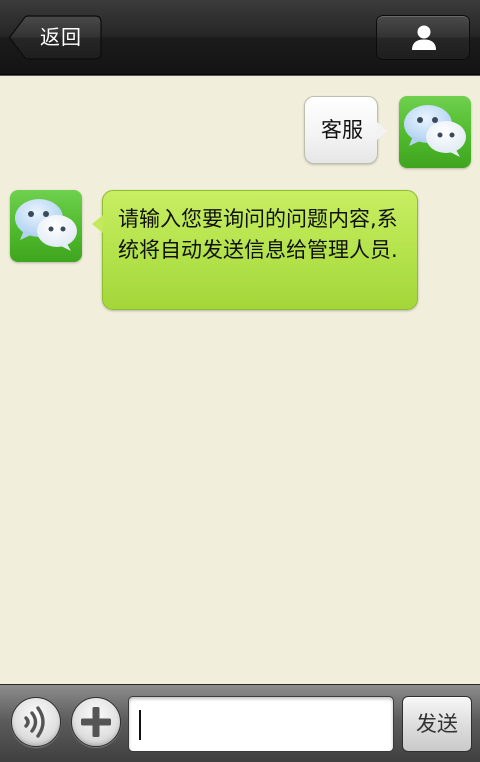 The image size is (480, 762). I want to click on plus-icon, so click(96, 722).